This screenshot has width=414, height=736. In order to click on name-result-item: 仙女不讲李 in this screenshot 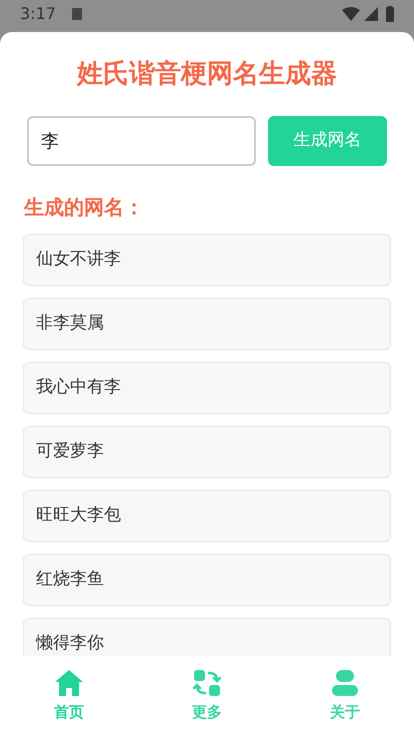, I will do `click(207, 260)`.